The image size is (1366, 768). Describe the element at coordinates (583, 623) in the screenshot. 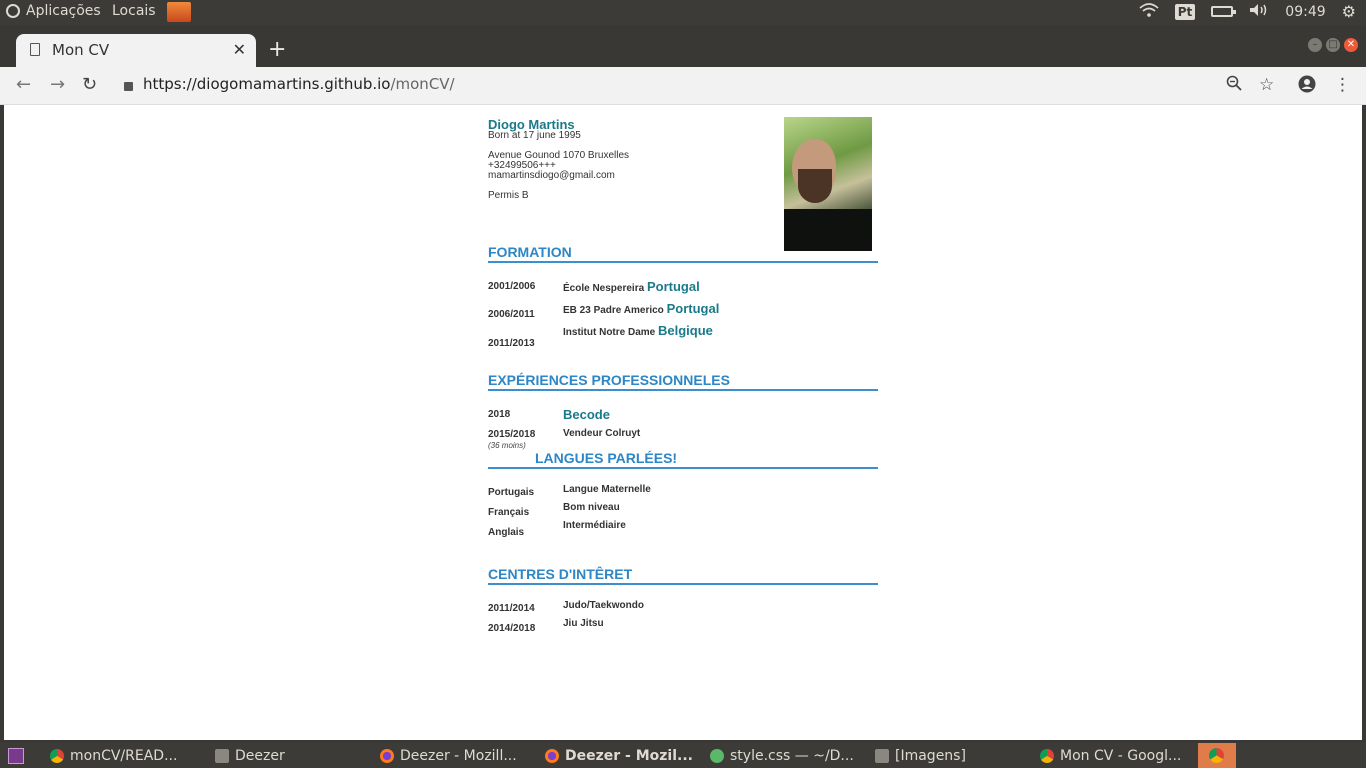

I see `interest-activity: Jiu Jitsu` at that location.